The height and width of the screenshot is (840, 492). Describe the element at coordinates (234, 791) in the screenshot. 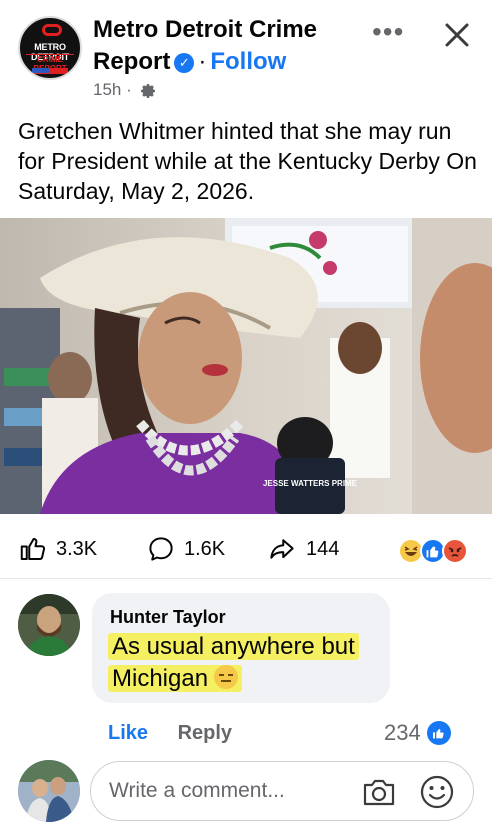

I see `comment-input` at that location.